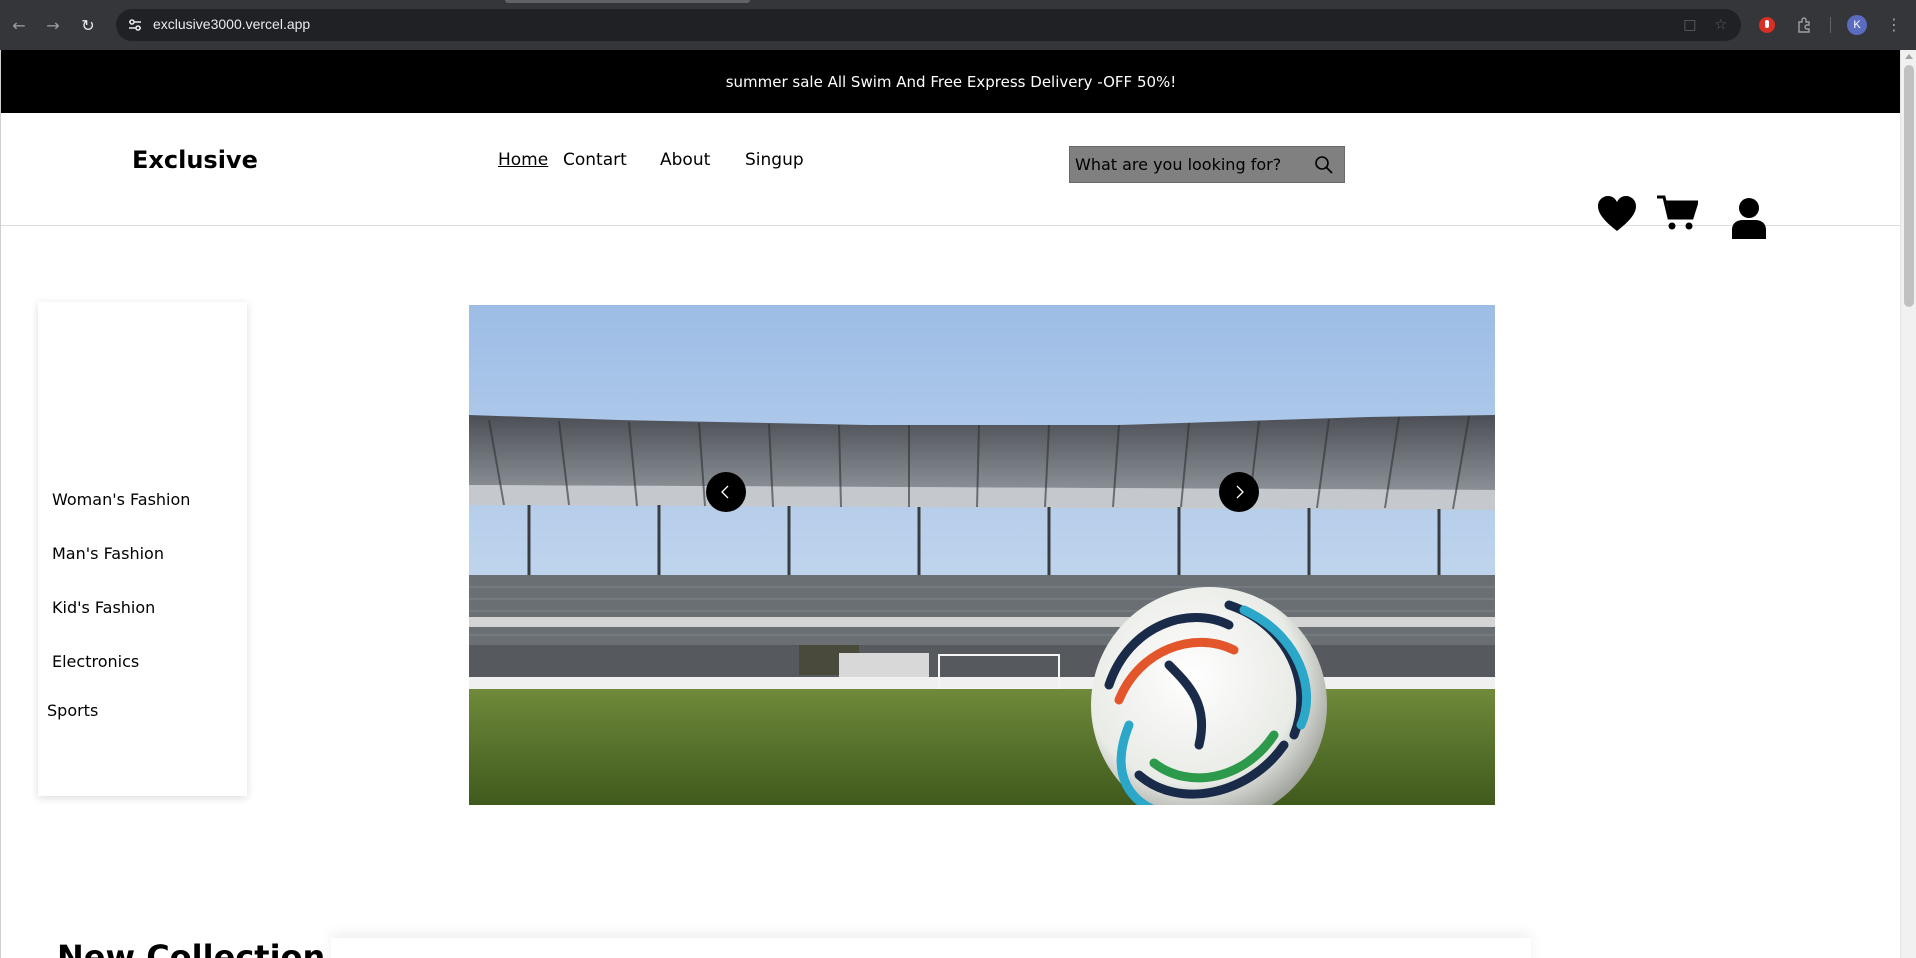  Describe the element at coordinates (1894, 25) in the screenshot. I see `browser-menu-icon: ⋮` at that location.